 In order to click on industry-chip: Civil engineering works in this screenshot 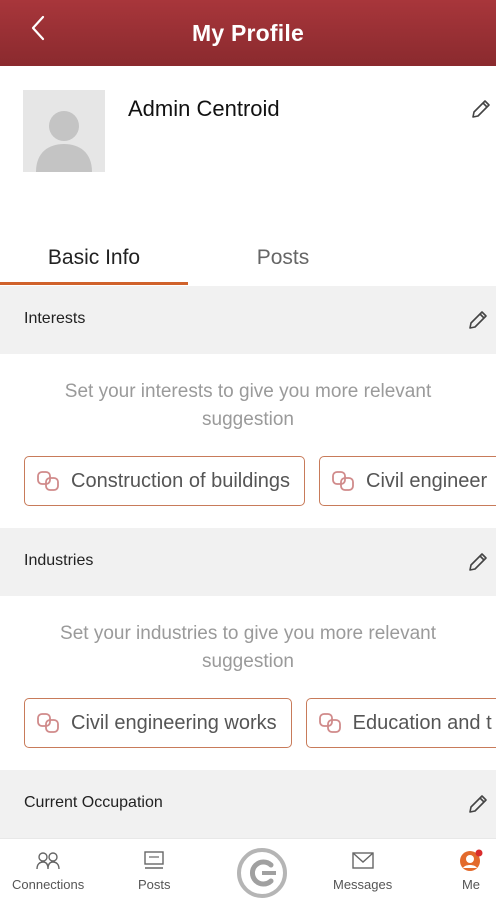, I will do `click(158, 723)`.